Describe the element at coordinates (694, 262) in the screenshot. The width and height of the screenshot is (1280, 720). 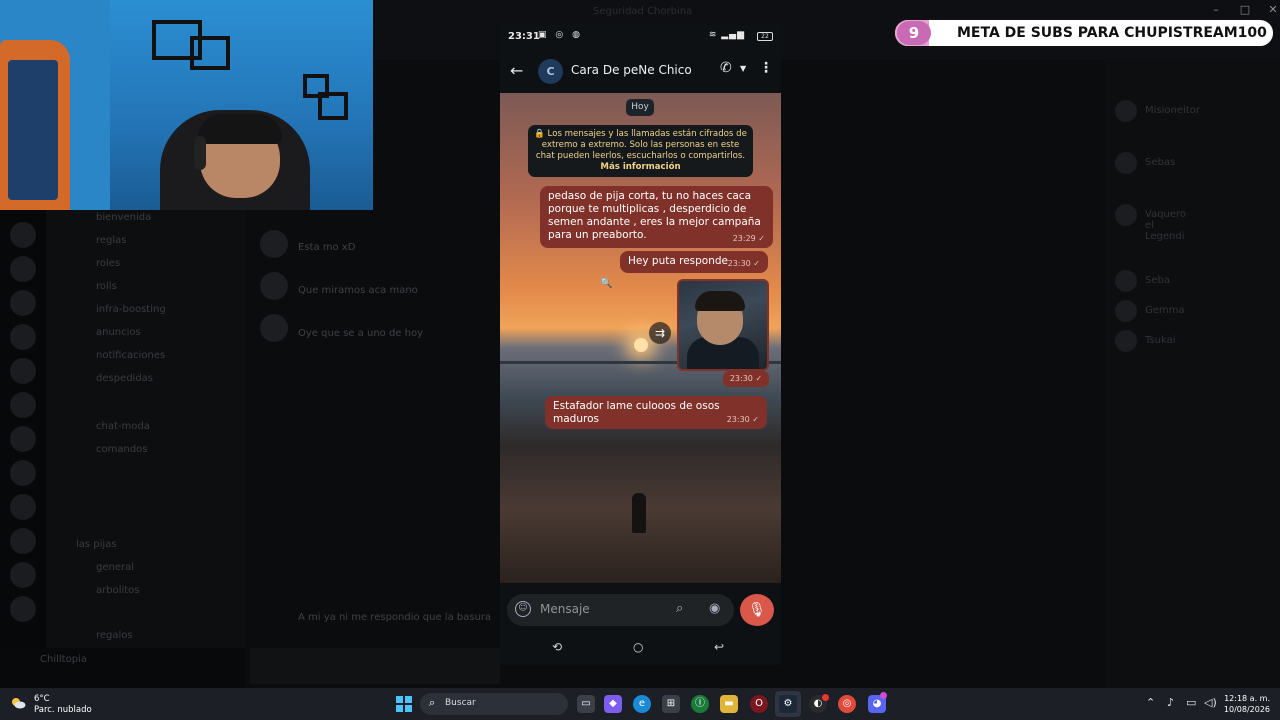
I see `sent-message: Hey puta responde 23:30 ✓` at that location.